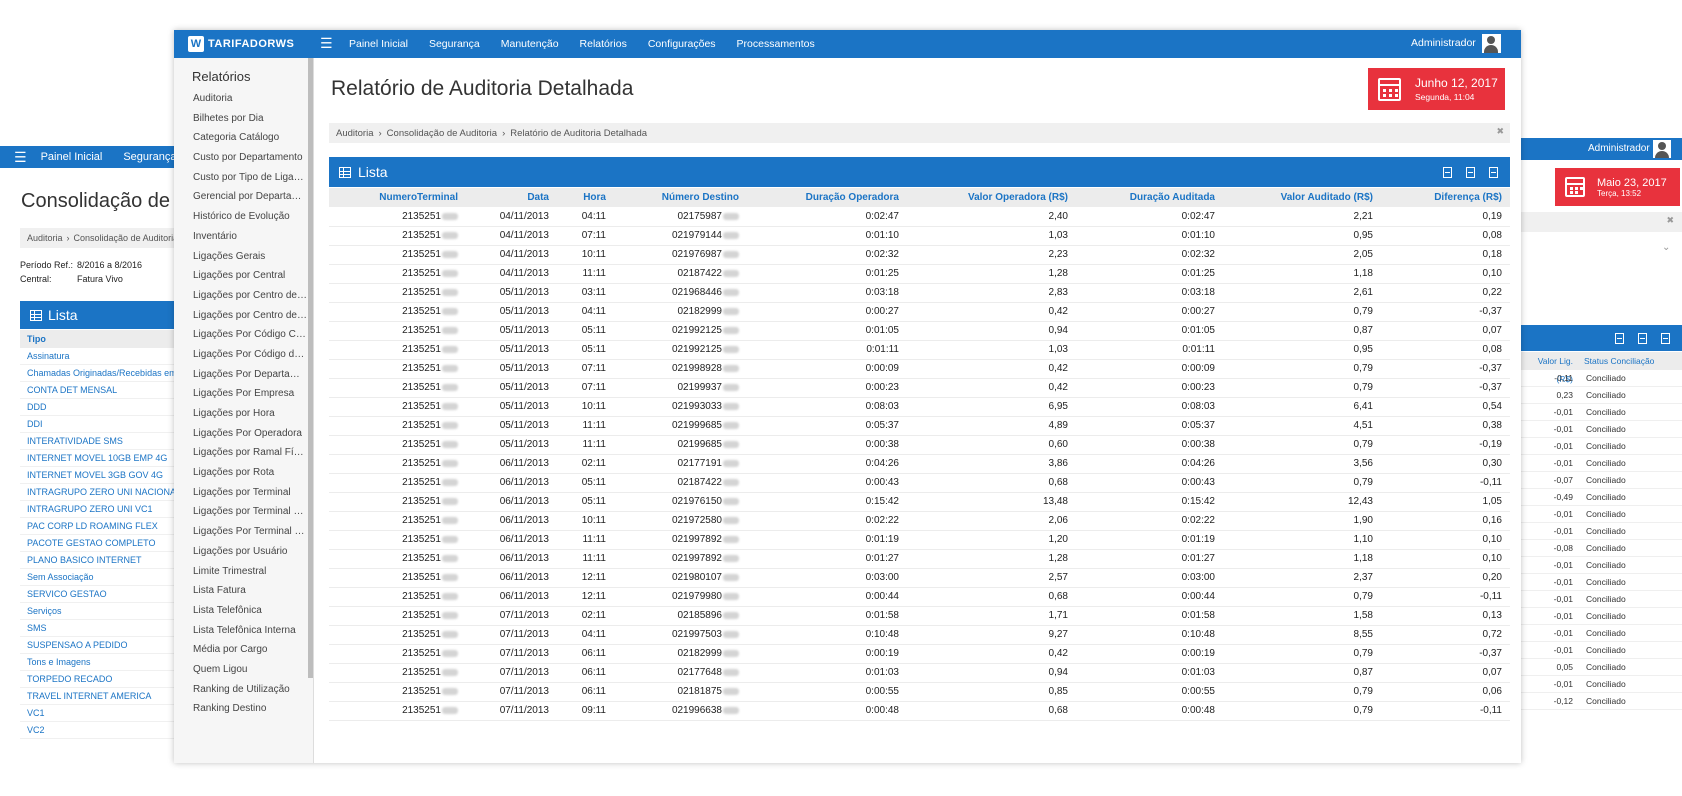 The width and height of the screenshot is (1682, 796). What do you see at coordinates (100, 492) in the screenshot?
I see `list-item: INTRAGRUPO ZERO UNI NACIONAL` at bounding box center [100, 492].